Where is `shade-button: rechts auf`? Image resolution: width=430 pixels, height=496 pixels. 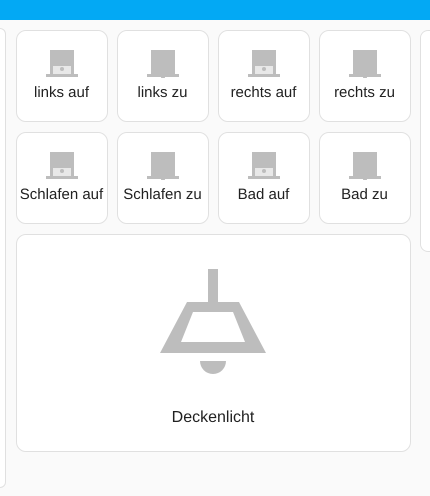 shade-button: rechts auf is located at coordinates (264, 76).